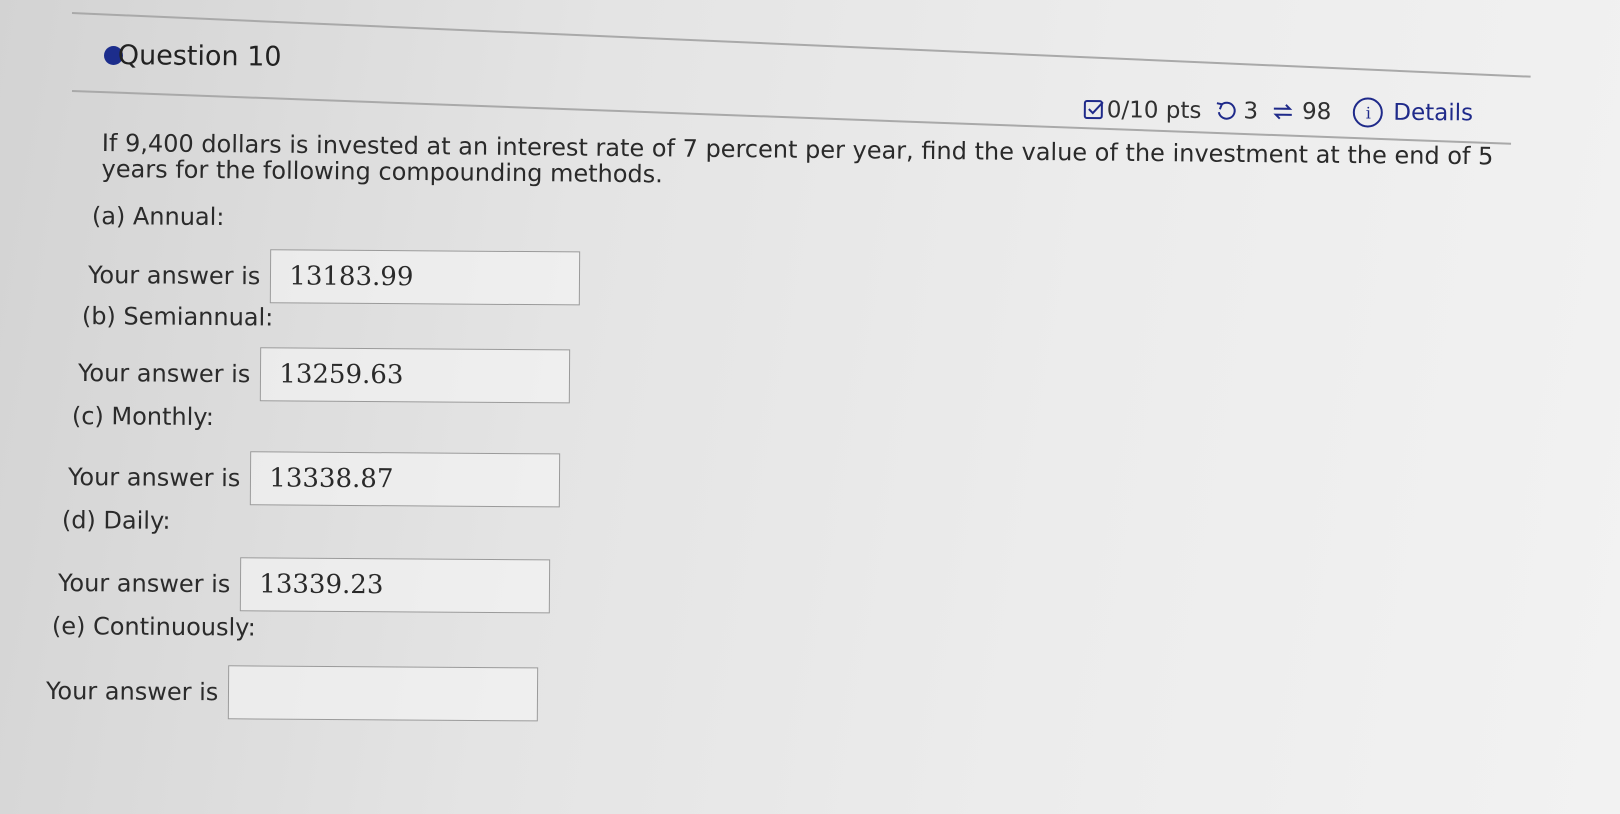  Describe the element at coordinates (142, 417) in the screenshot. I see `part-c-label: (c) Monthly:` at that location.